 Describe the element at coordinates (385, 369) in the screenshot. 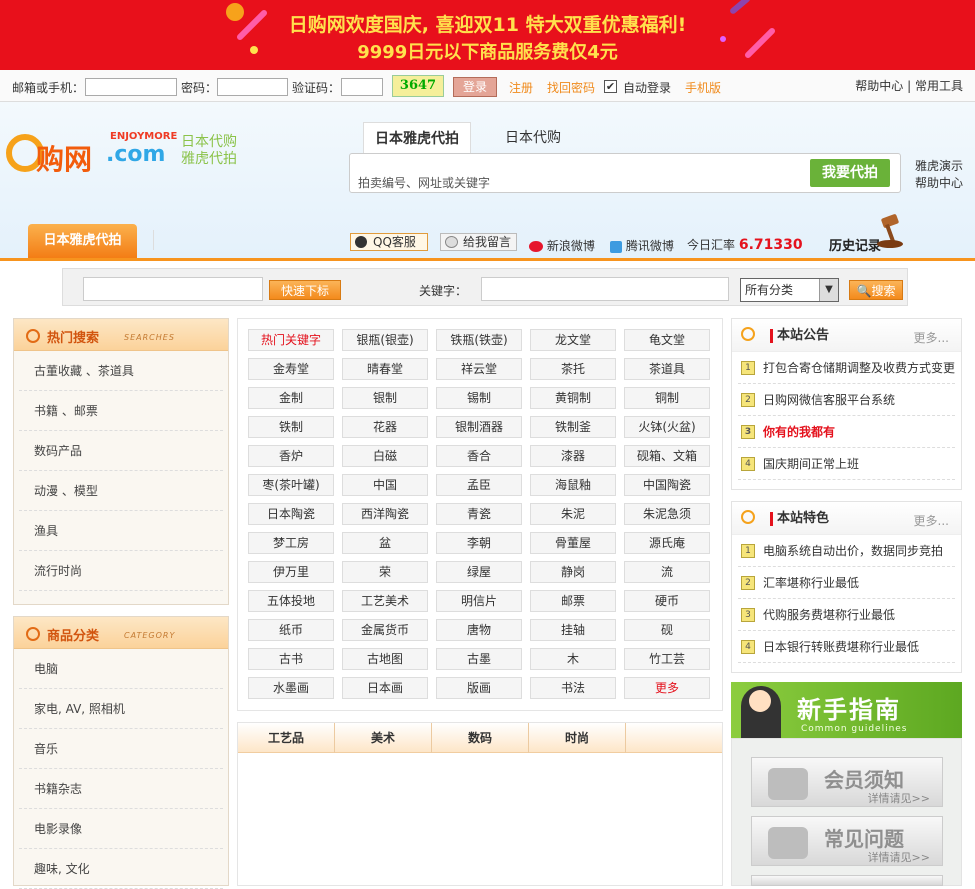

I see `keyword-tag: 晴春堂` at that location.